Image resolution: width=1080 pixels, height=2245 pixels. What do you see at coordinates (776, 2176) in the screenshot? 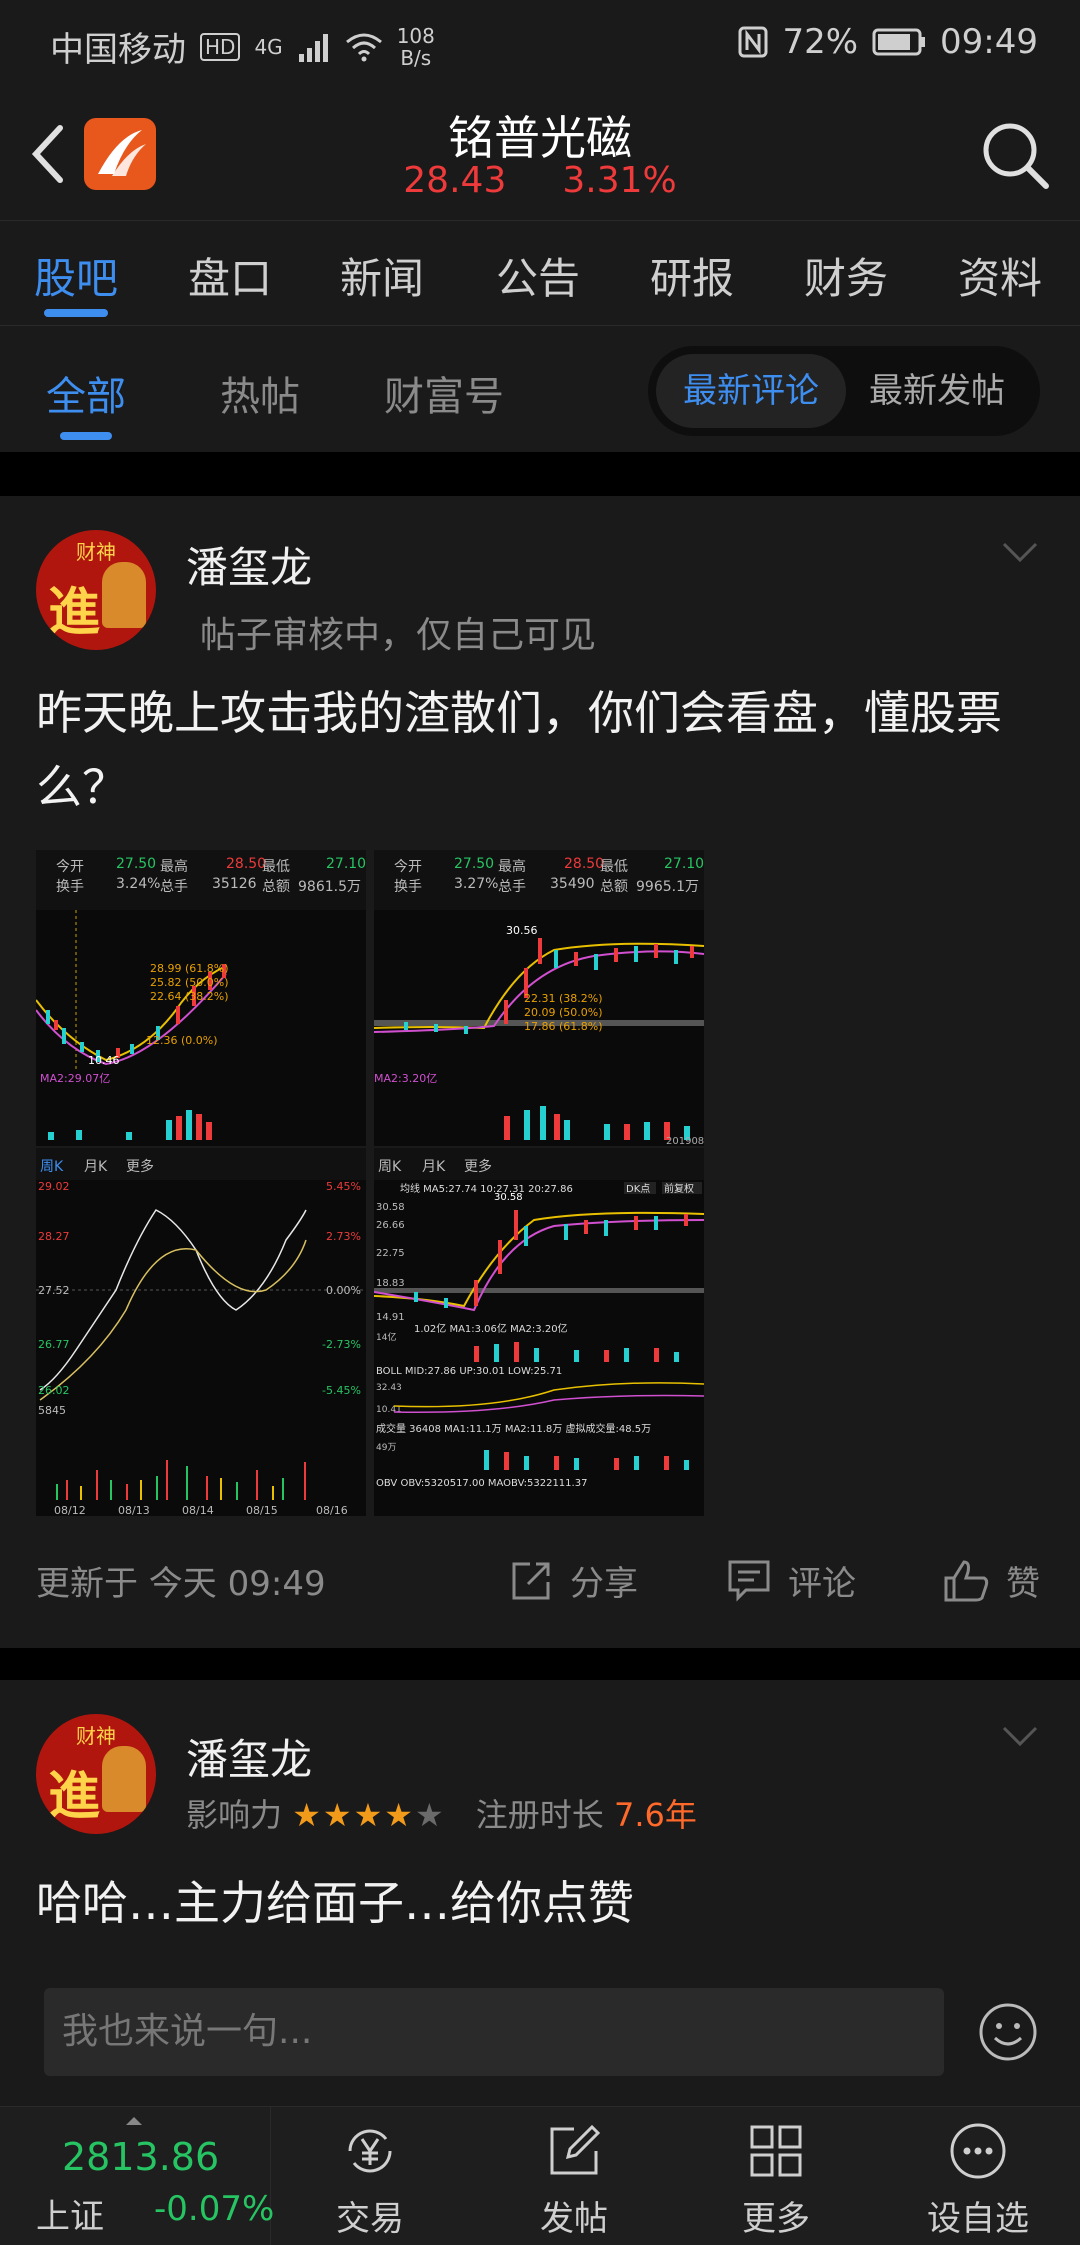
I see `nav-more: 更多` at bounding box center [776, 2176].